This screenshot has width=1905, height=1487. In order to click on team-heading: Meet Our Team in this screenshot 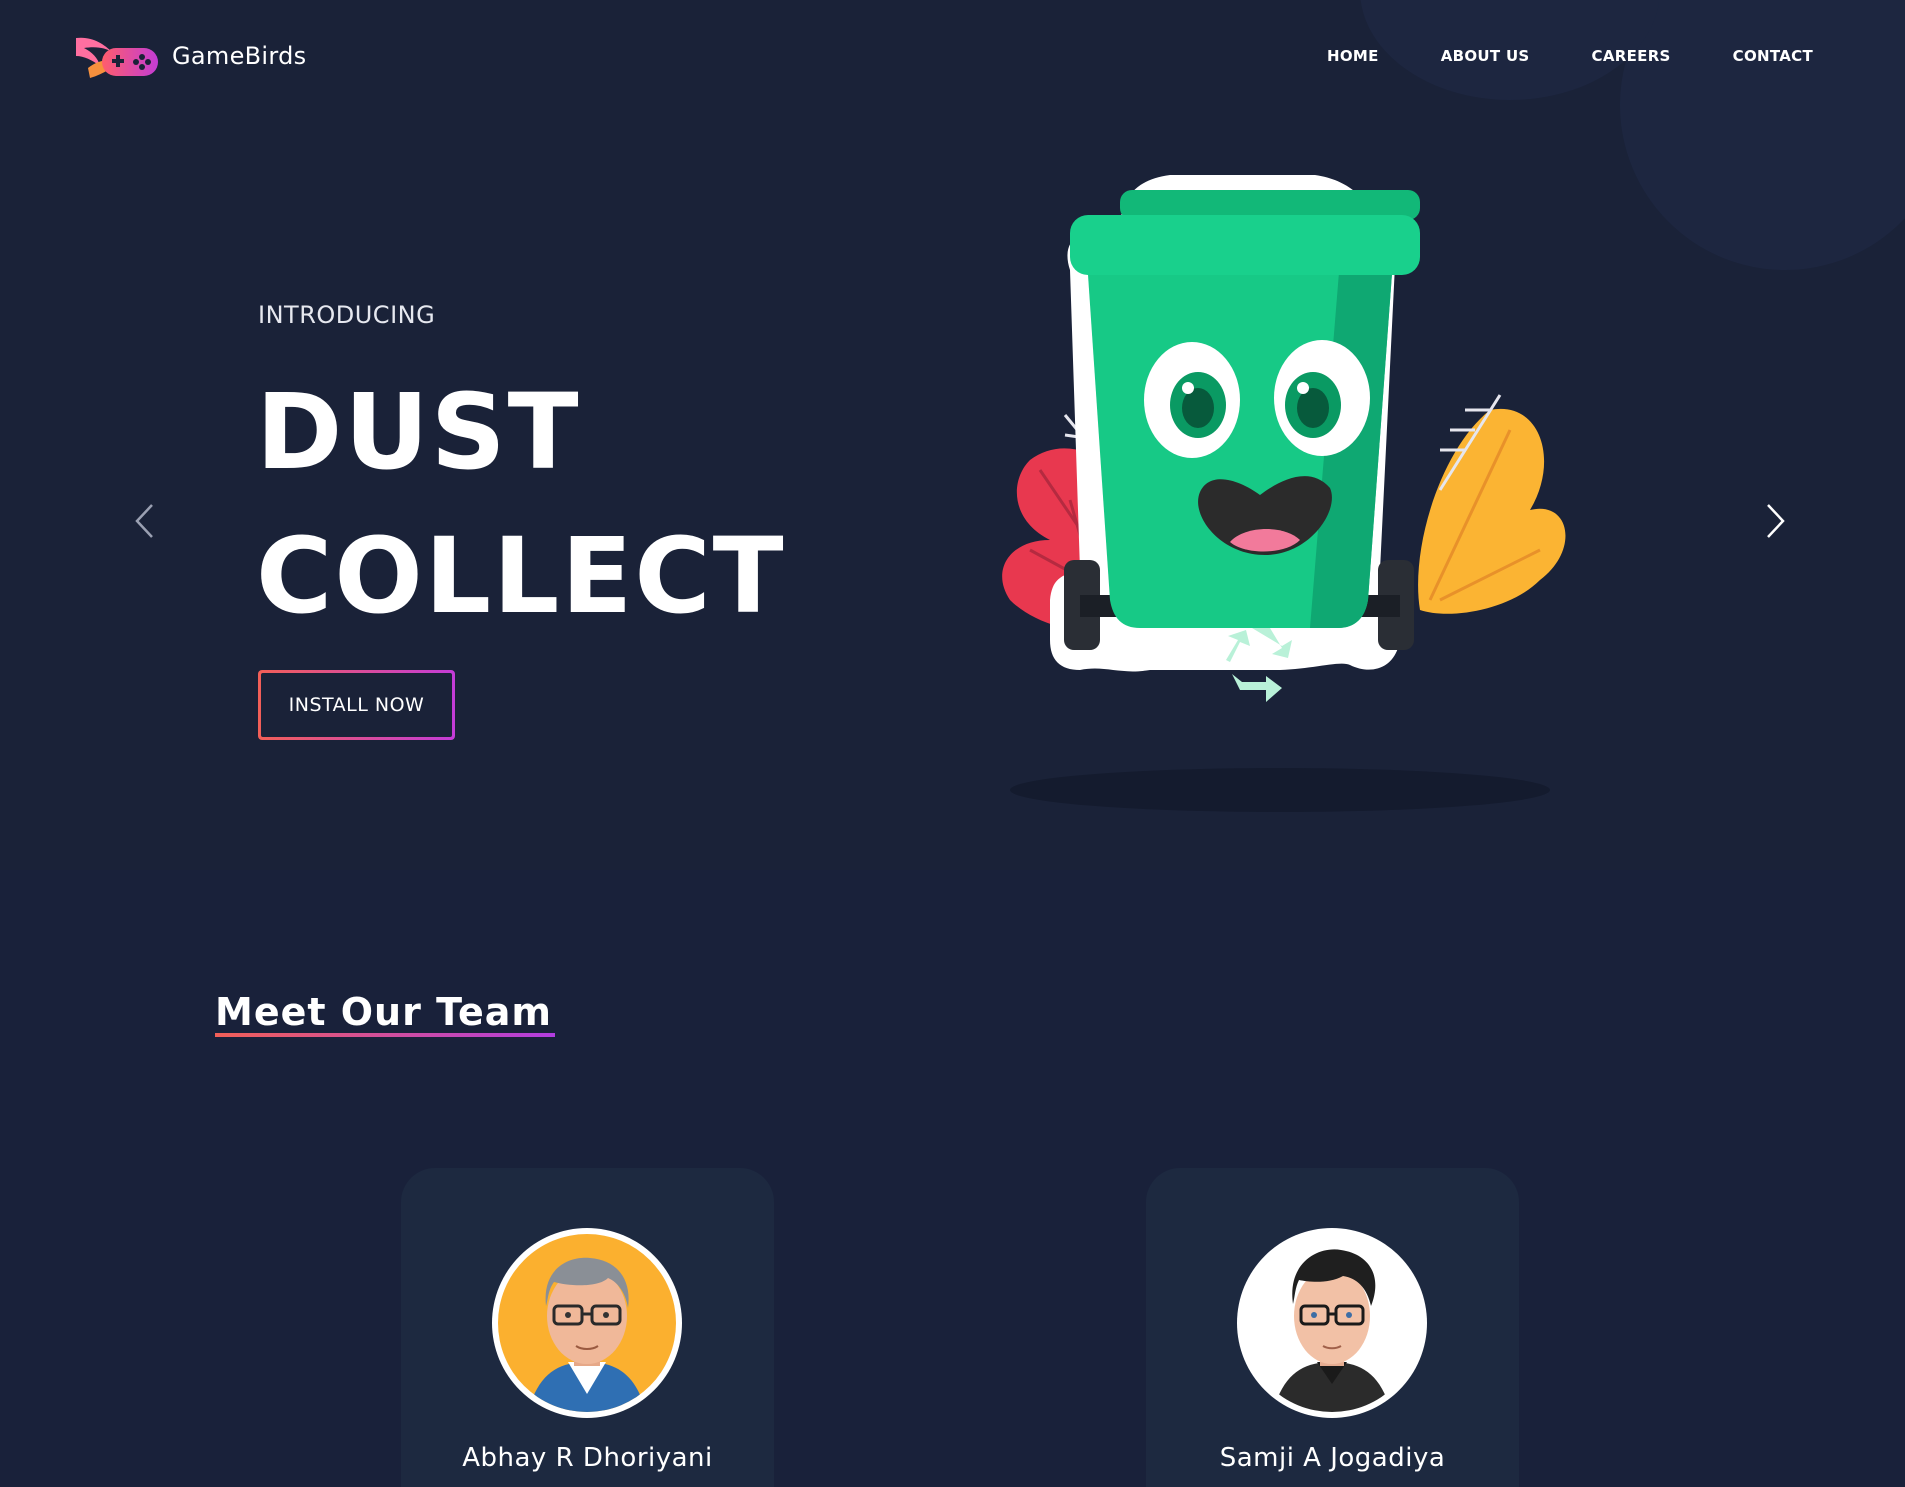, I will do `click(383, 1012)`.